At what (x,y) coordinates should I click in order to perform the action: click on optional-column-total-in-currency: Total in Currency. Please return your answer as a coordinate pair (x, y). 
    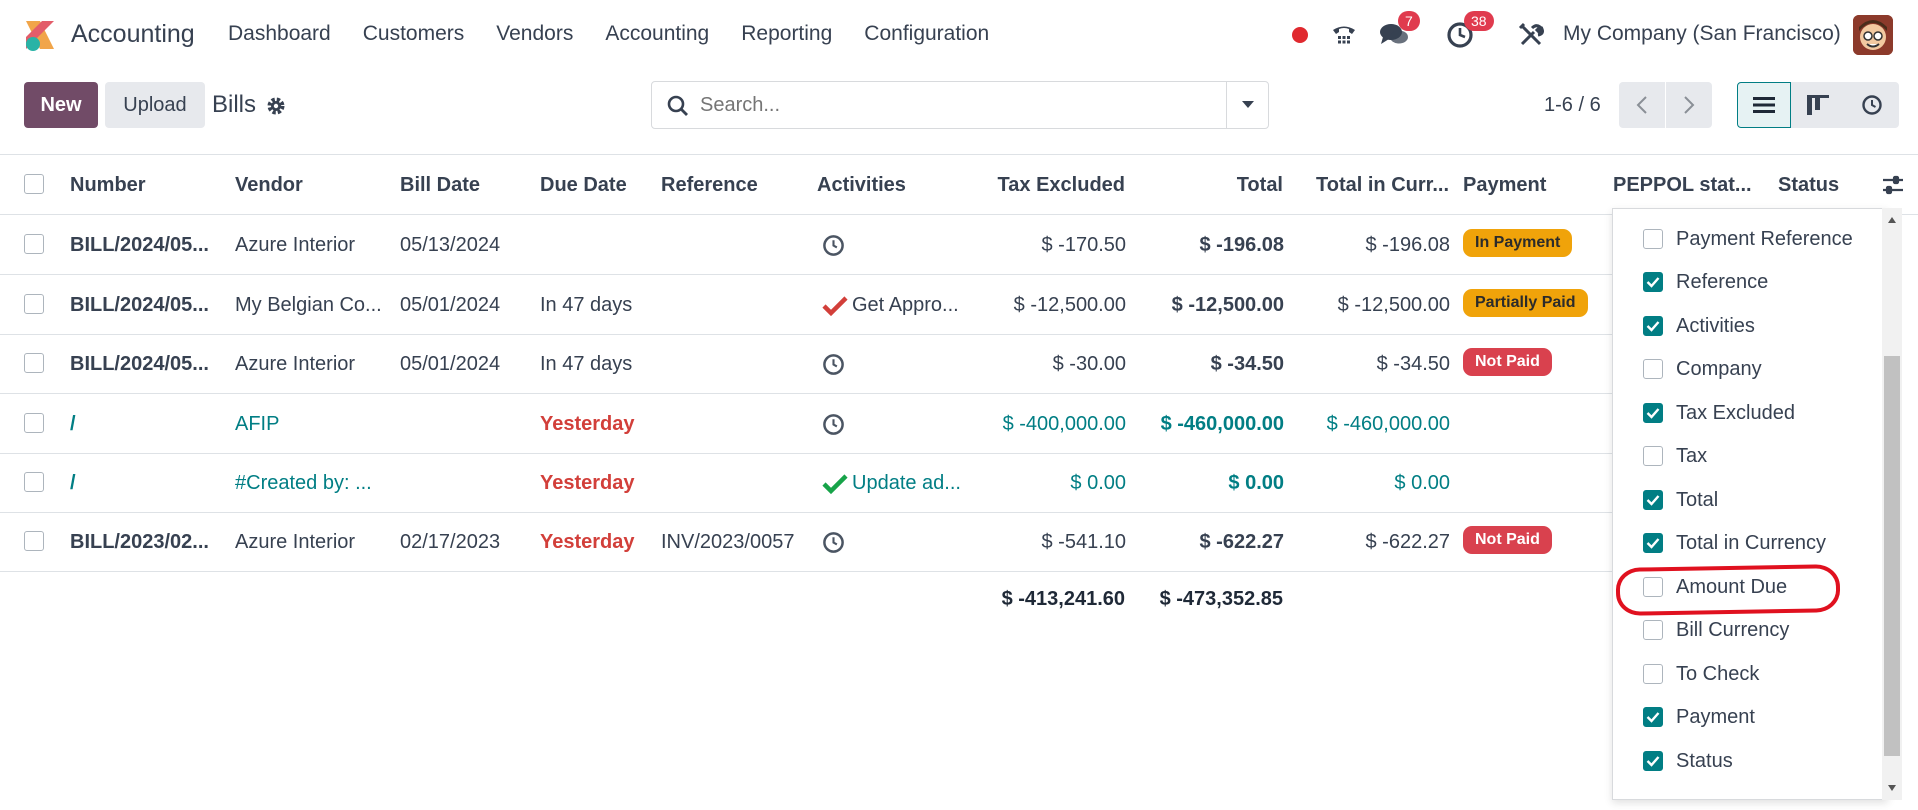
    Looking at the image, I should click on (1734, 543).